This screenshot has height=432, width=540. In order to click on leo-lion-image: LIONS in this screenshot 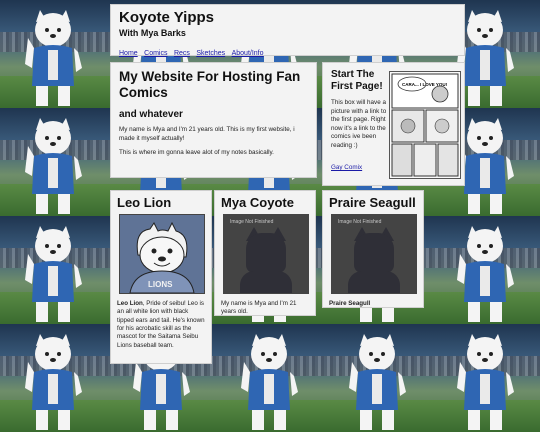, I will do `click(162, 254)`.